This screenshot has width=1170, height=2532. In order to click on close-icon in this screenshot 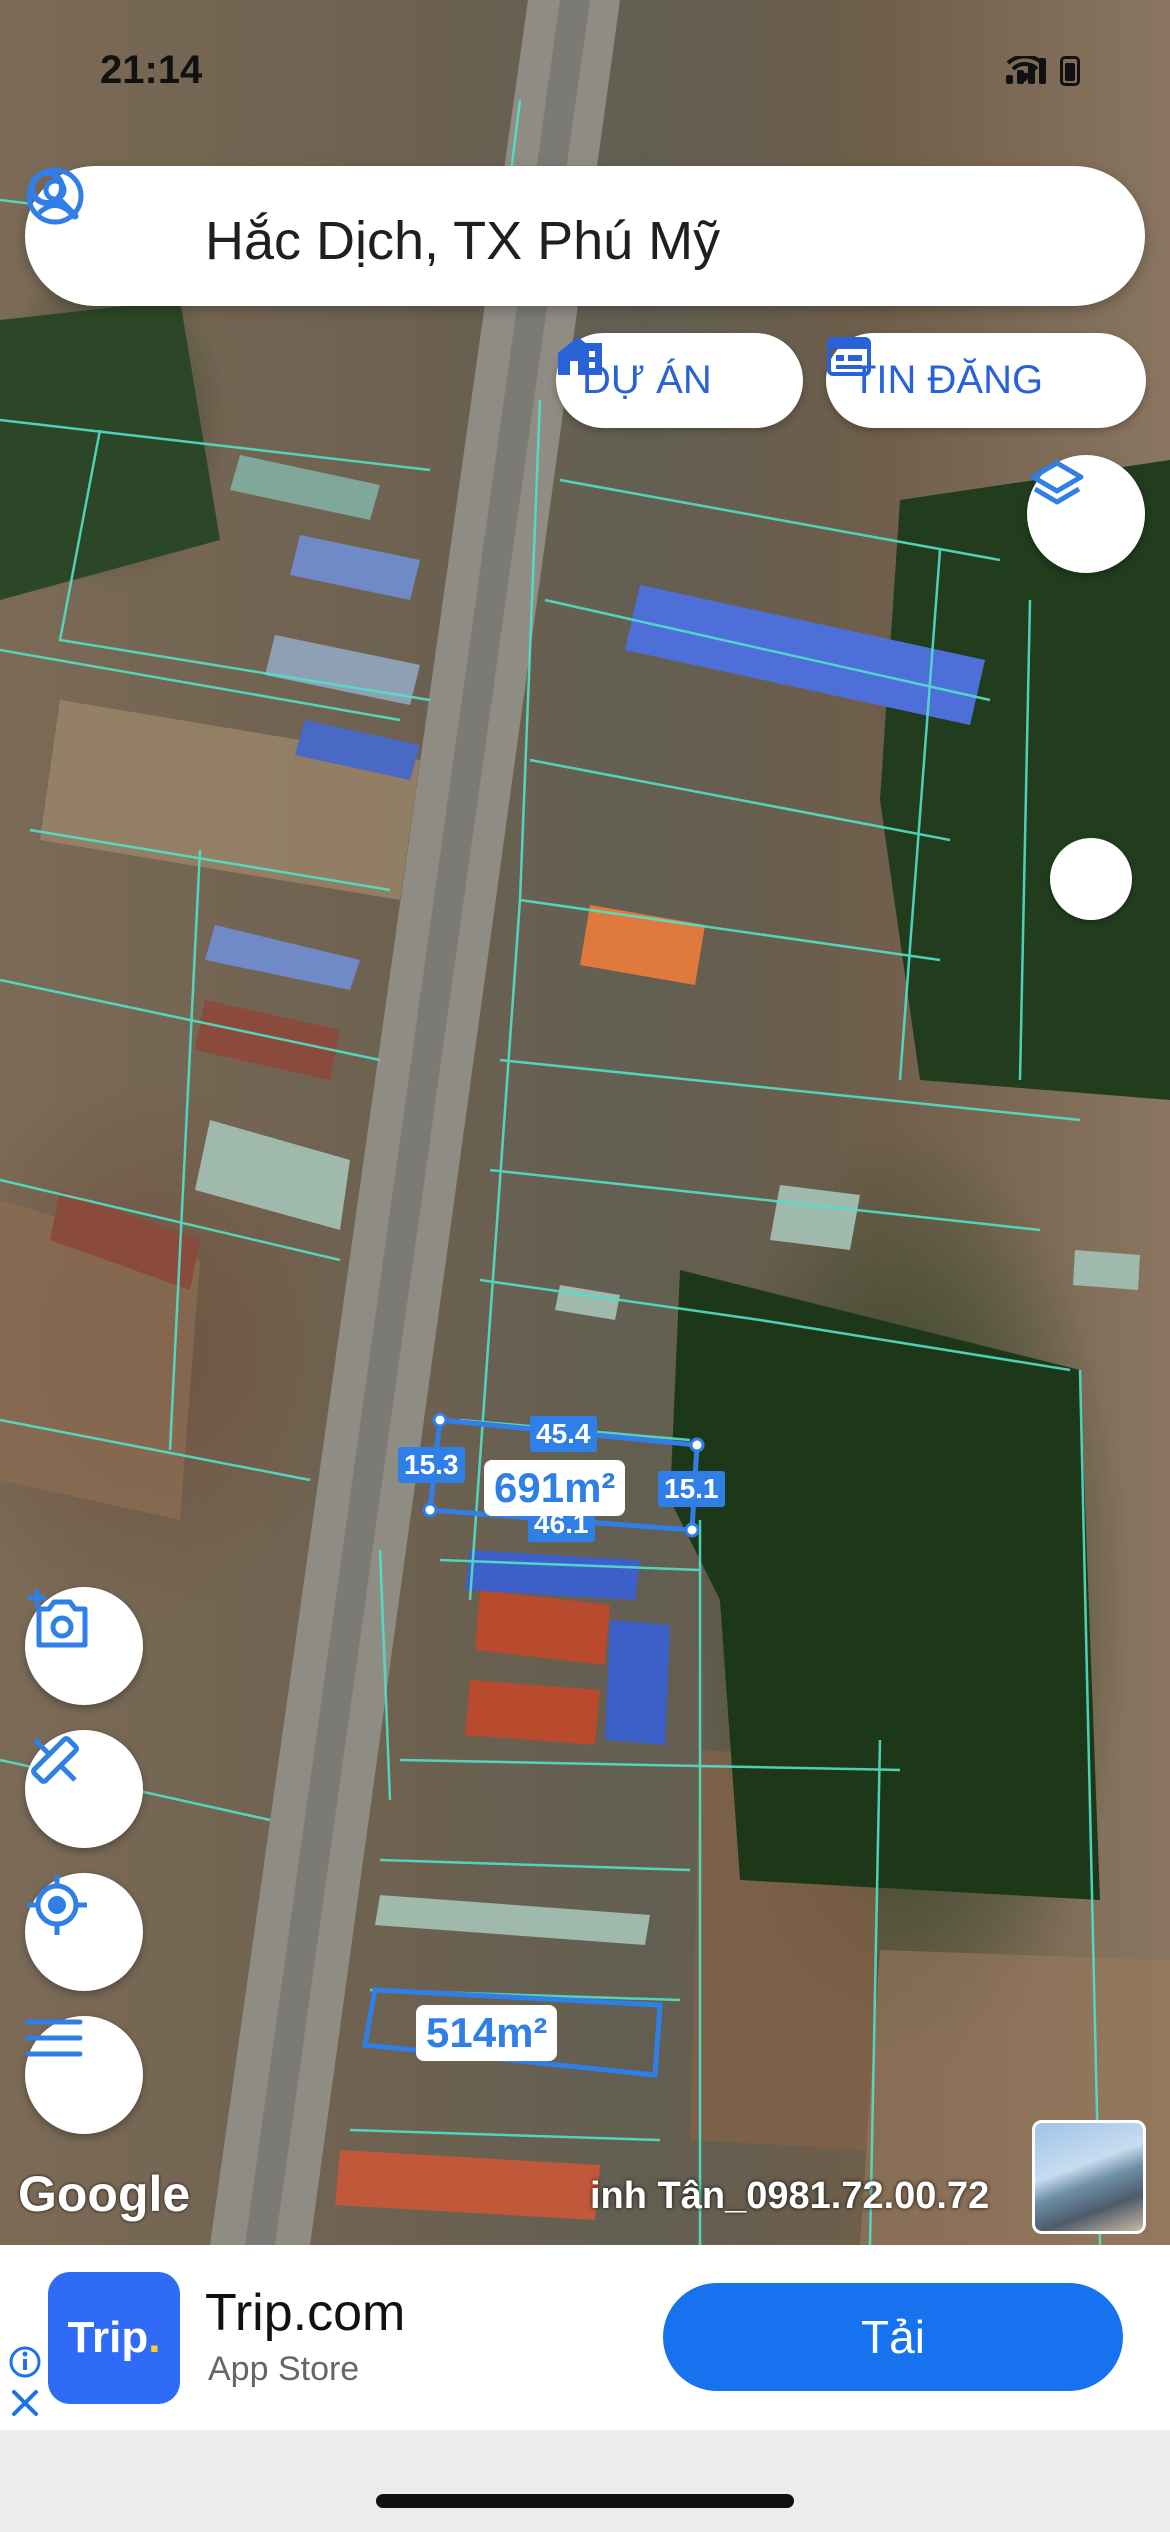, I will do `click(25, 2403)`.